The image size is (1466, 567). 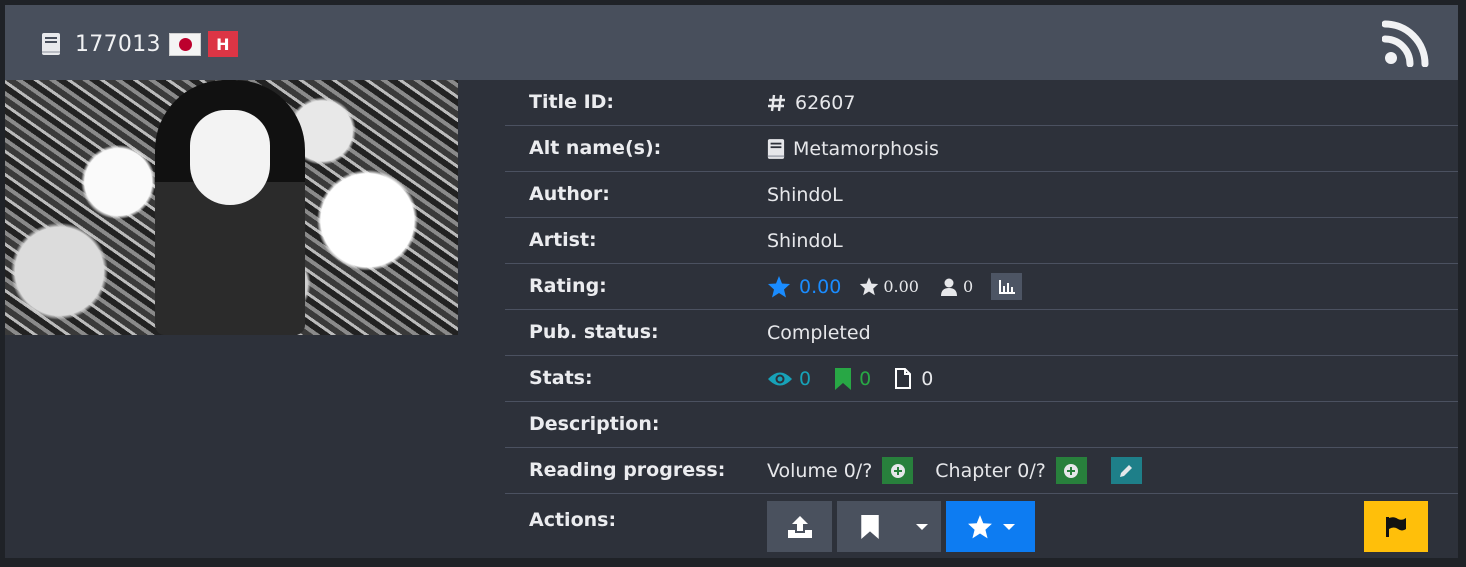 I want to click on bayesian-rating: 0.00, so click(x=820, y=286).